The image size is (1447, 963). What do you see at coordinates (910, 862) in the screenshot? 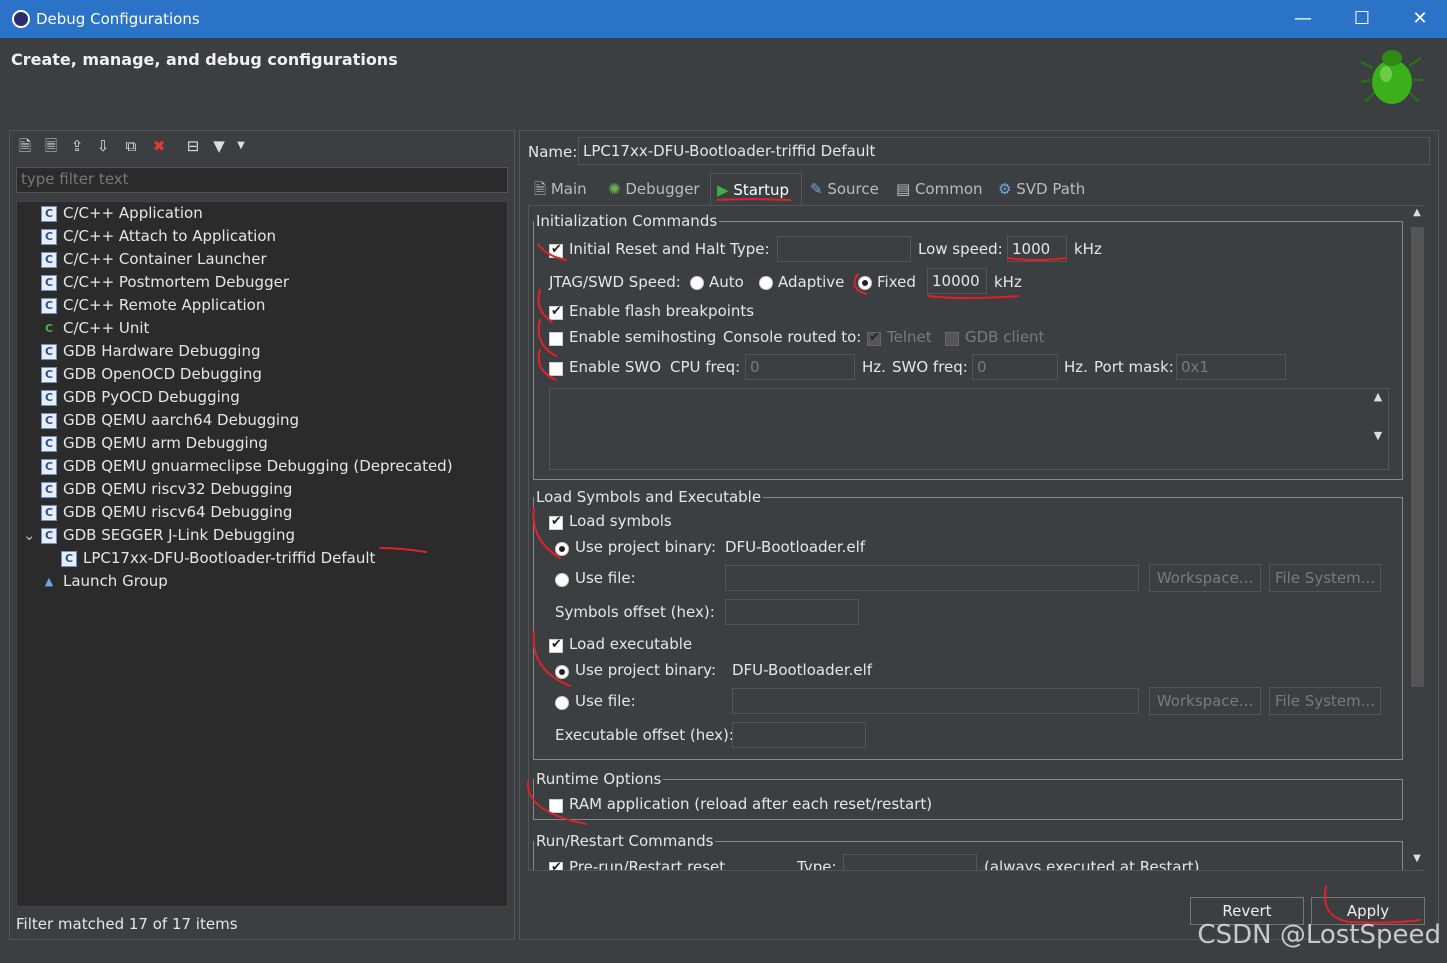
I see `restart-type-field` at bounding box center [910, 862].